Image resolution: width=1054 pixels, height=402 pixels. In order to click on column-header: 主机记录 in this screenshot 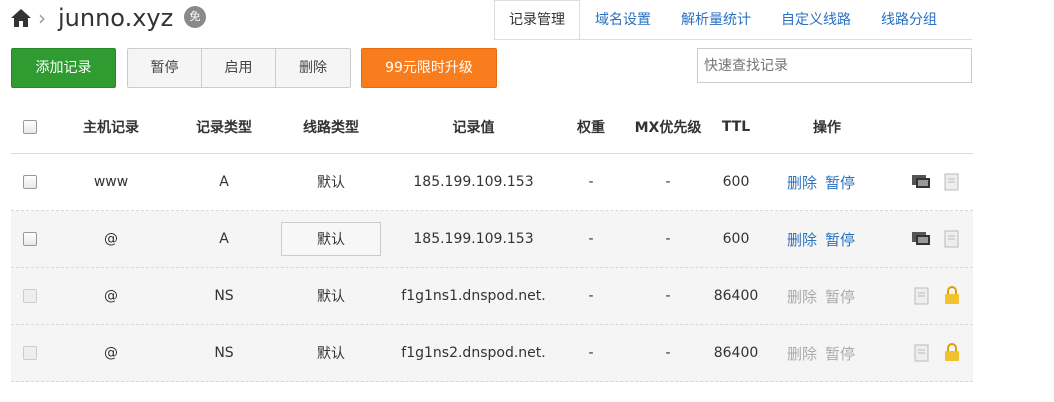, I will do `click(111, 127)`.